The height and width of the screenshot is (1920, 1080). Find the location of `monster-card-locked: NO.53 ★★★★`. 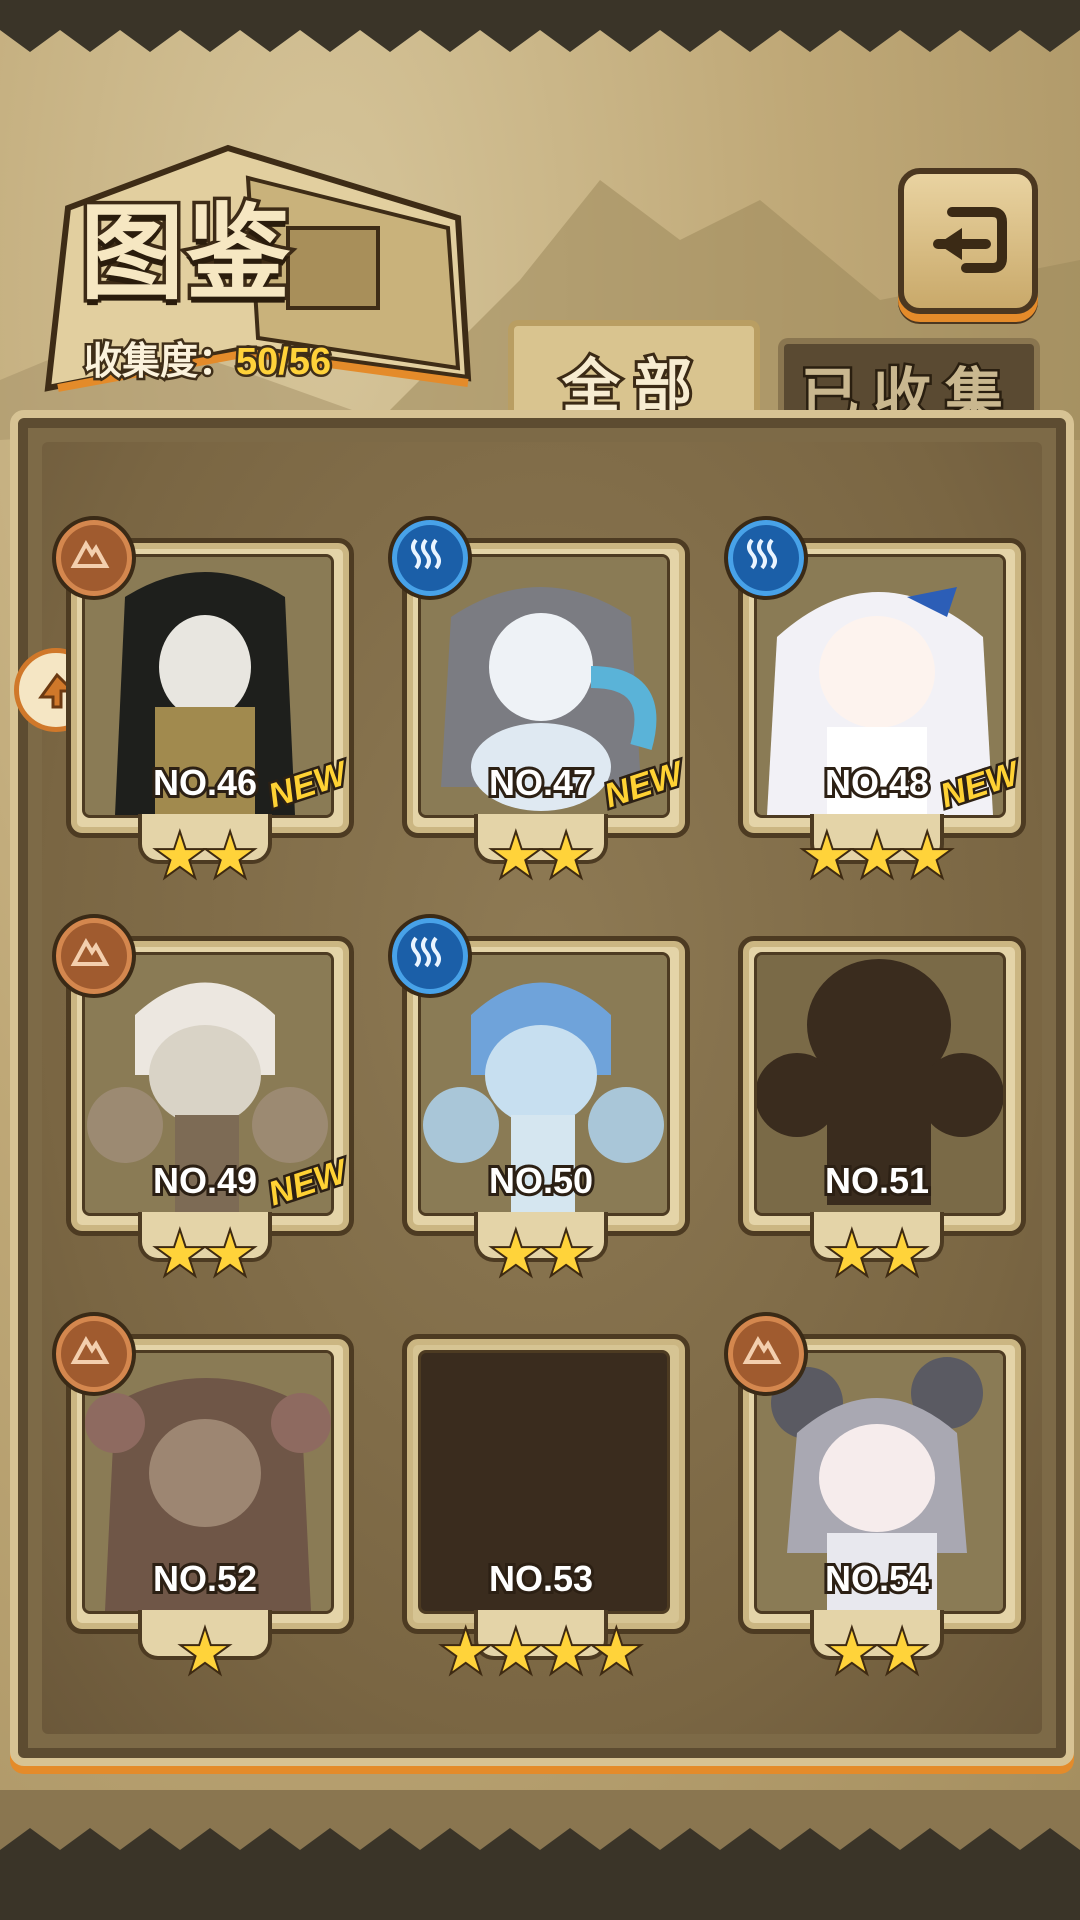

monster-card-locked: NO.53 ★★★★ is located at coordinates (543, 1508).